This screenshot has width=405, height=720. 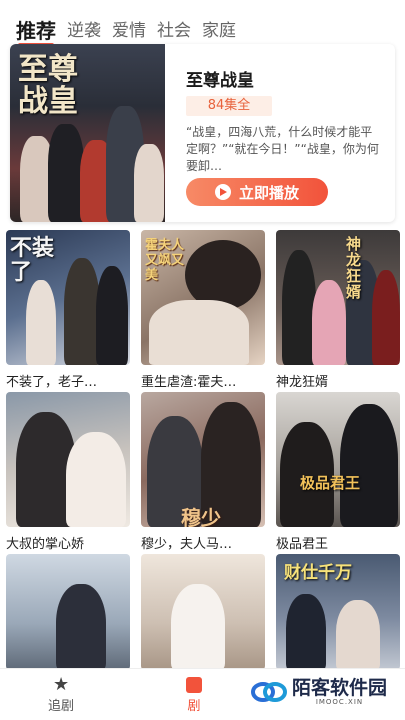 I want to click on play-icon, so click(x=222, y=192).